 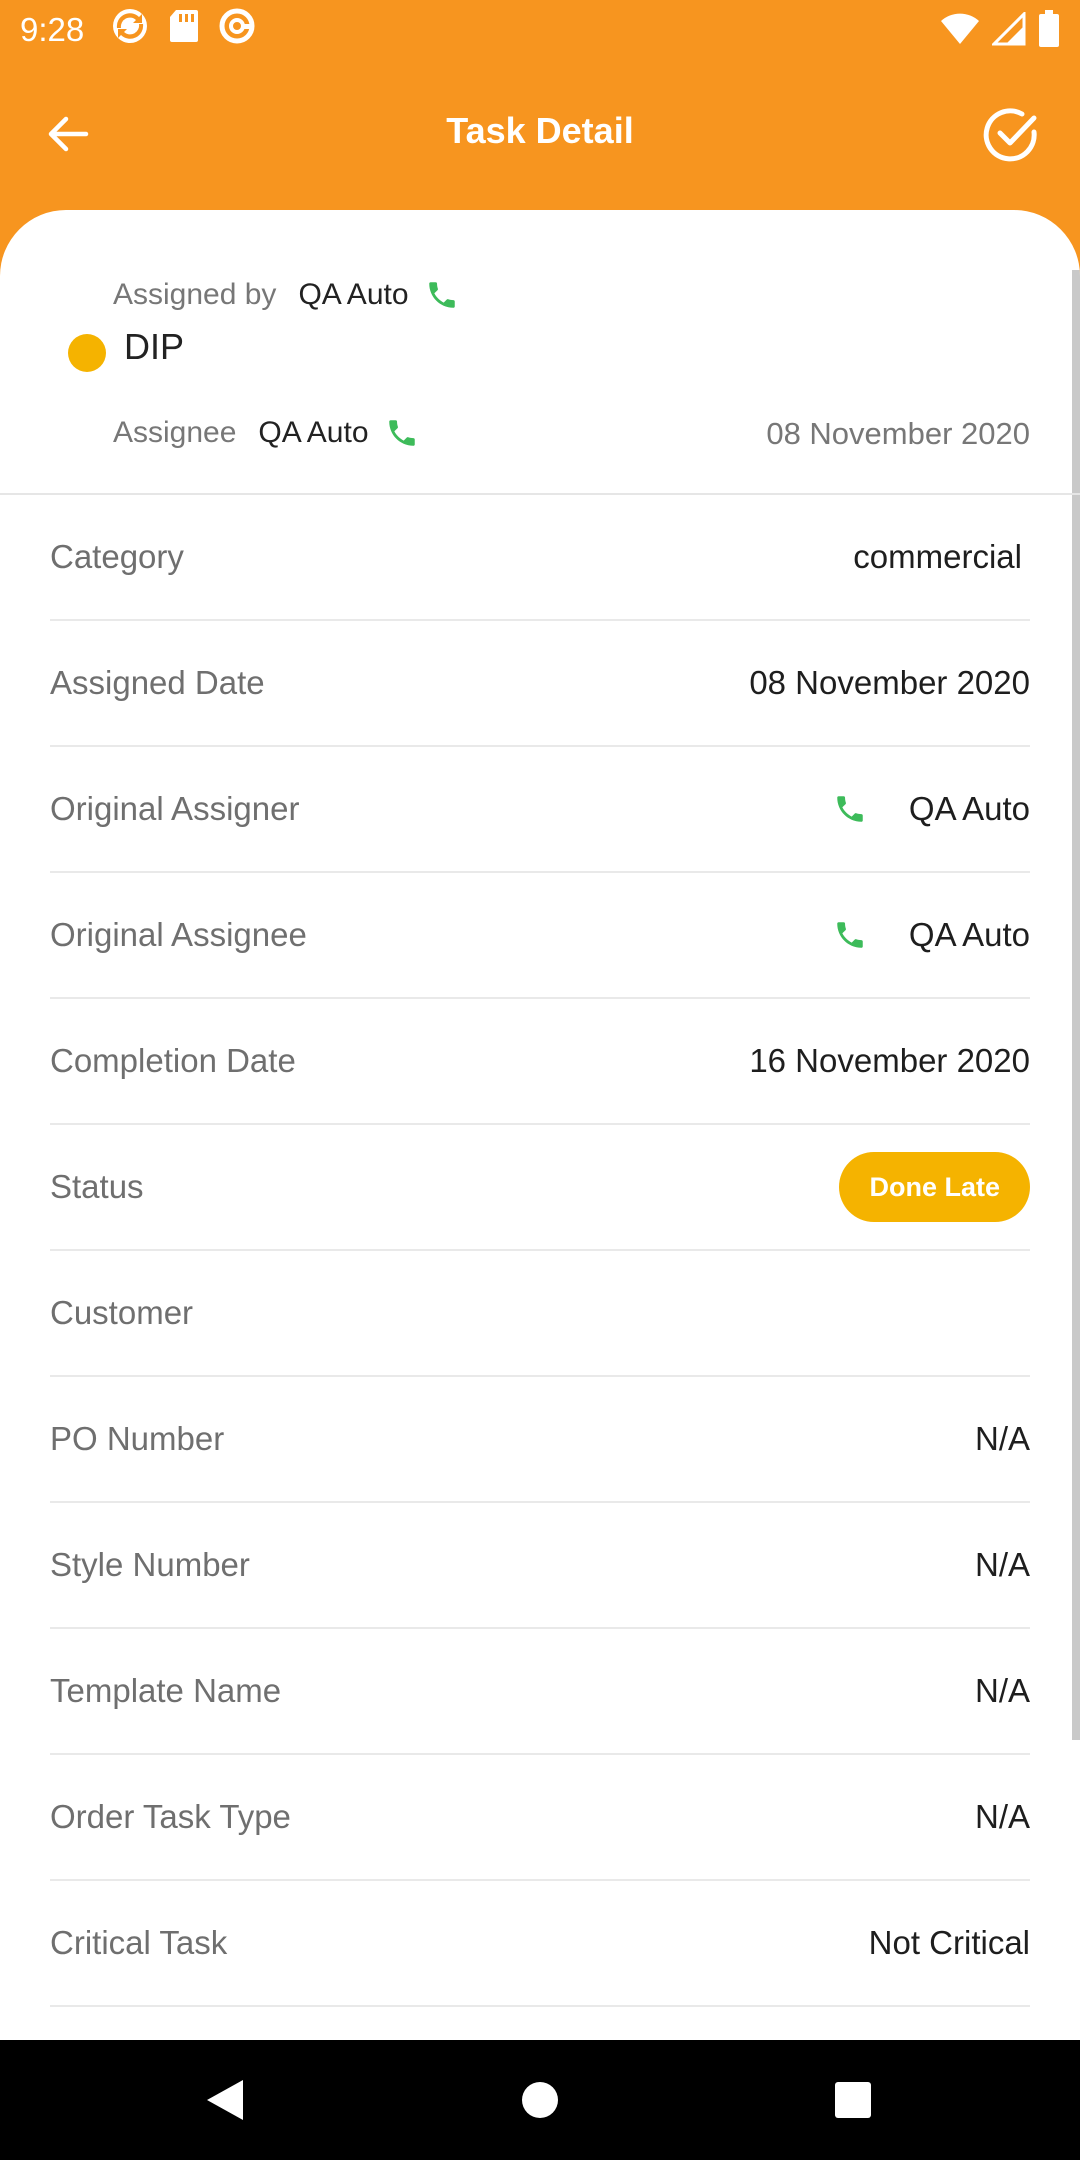 I want to click on detail-row-assigned-date: Assigned Date 08 November 2020, so click(x=540, y=684).